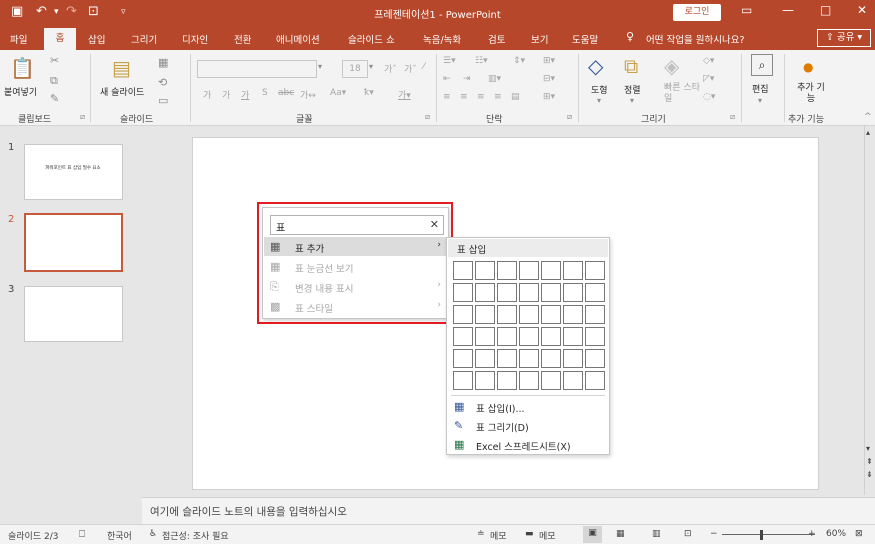 This screenshot has width=875, height=544. I want to click on cut-icon: ✂, so click(54, 60).